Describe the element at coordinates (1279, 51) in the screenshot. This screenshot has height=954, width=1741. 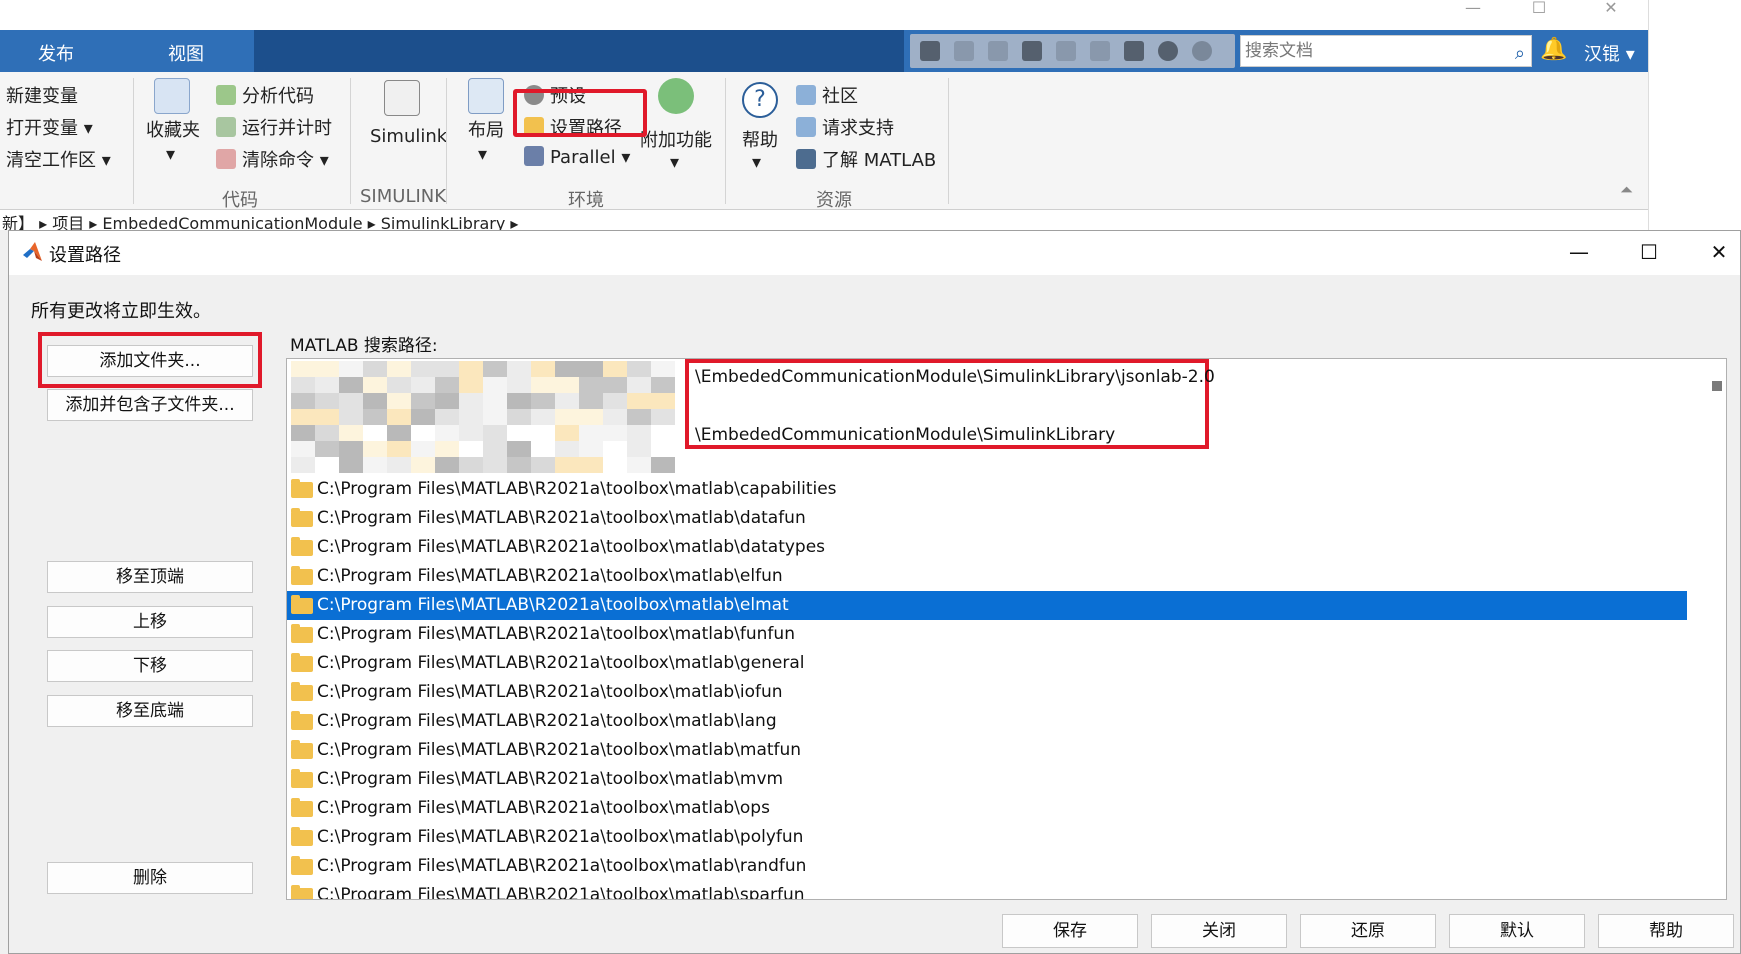
I see `search-placeholder: 搜索文档` at that location.